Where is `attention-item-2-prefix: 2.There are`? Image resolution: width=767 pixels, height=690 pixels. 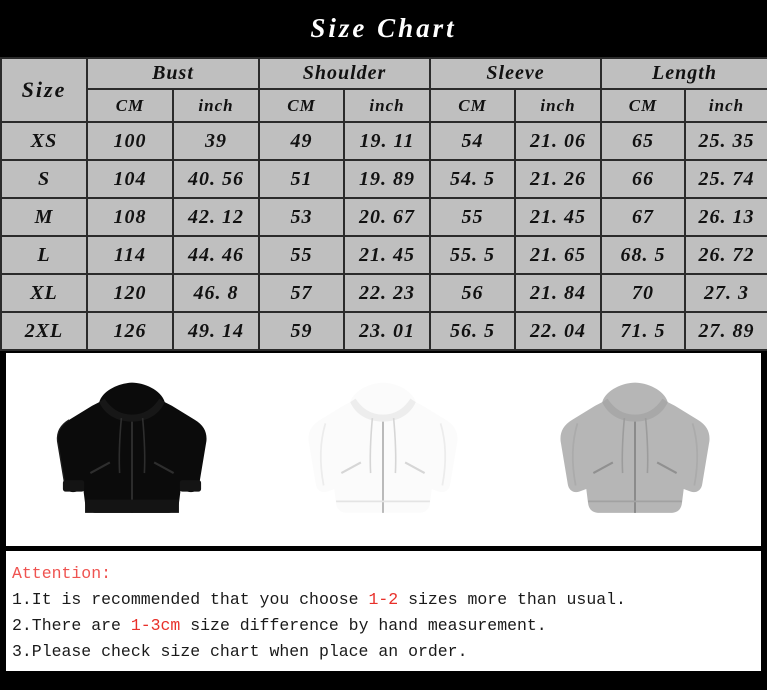 attention-item-2-prefix: 2.There are is located at coordinates (71, 625).